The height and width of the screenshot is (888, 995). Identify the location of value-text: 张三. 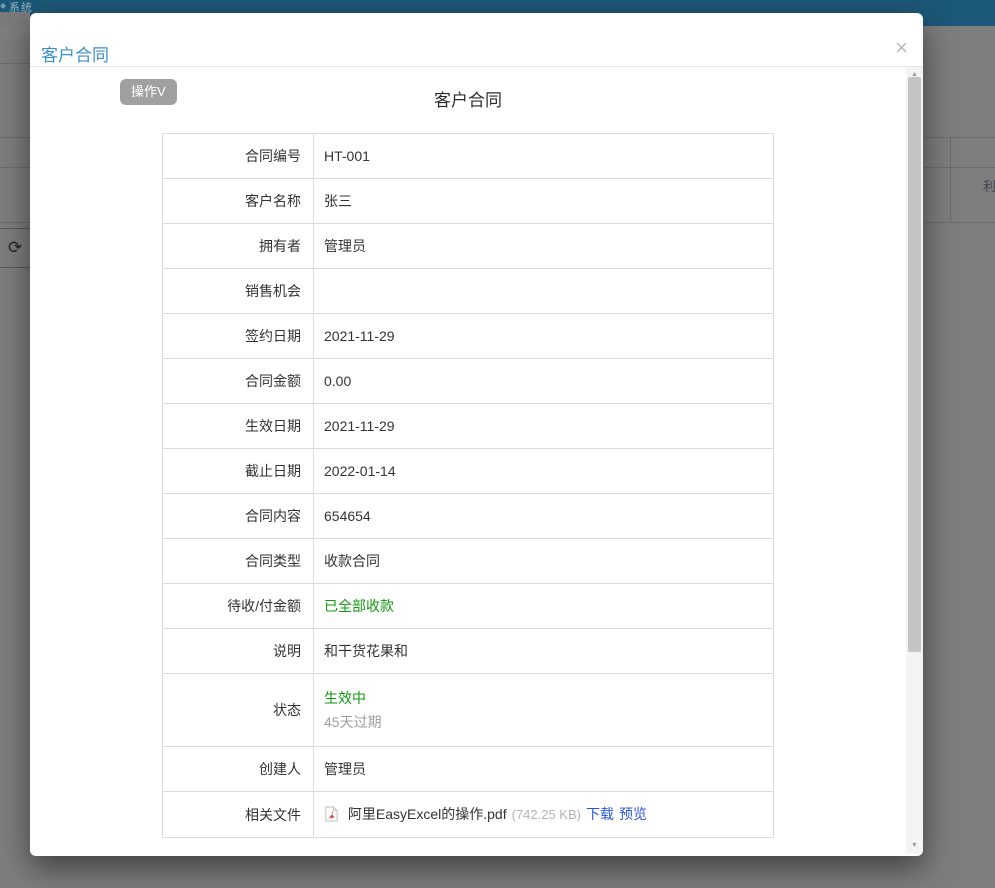
(338, 201).